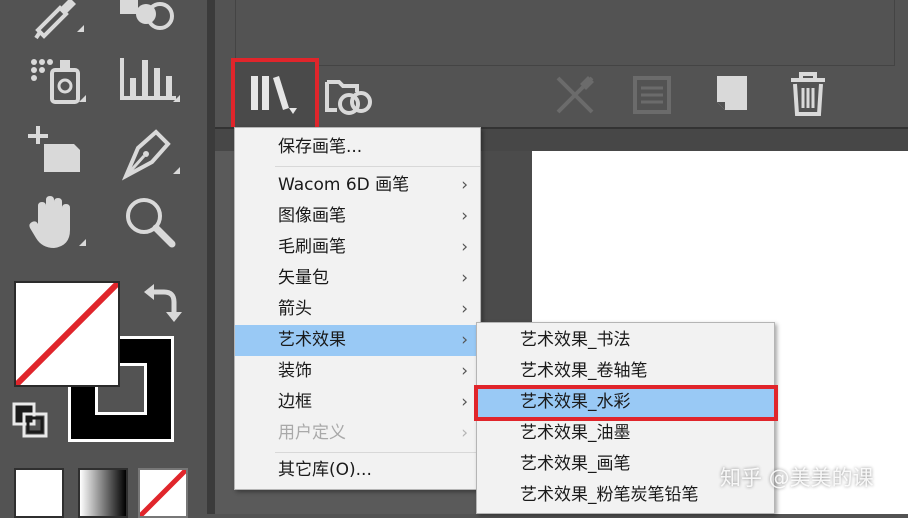 Image resolution: width=908 pixels, height=518 pixels. I want to click on default-fill-stroke-icon, so click(32, 422).